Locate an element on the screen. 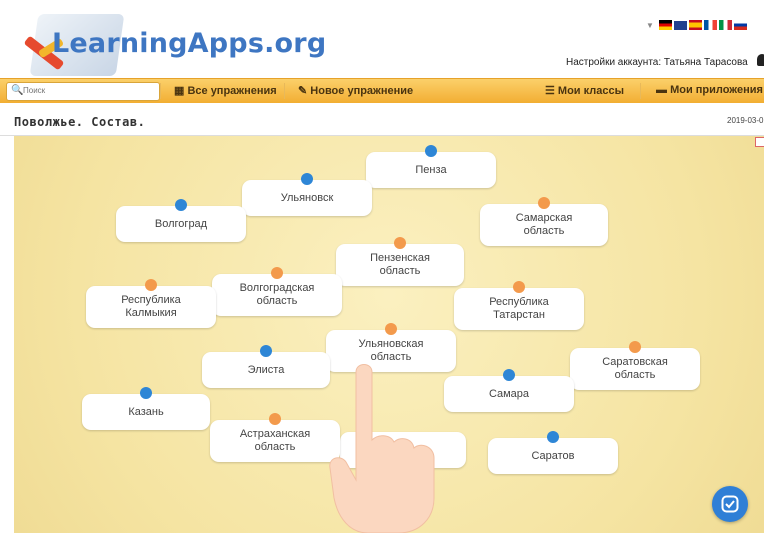 This screenshot has width=764, height=533. german-flag-icon is located at coordinates (665, 25).